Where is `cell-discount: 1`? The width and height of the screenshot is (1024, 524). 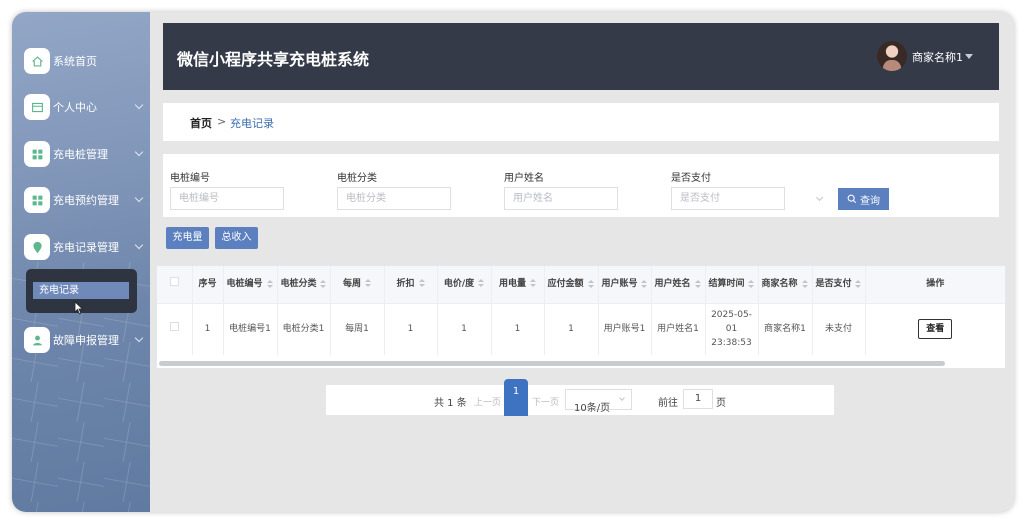
cell-discount: 1 is located at coordinates (411, 329).